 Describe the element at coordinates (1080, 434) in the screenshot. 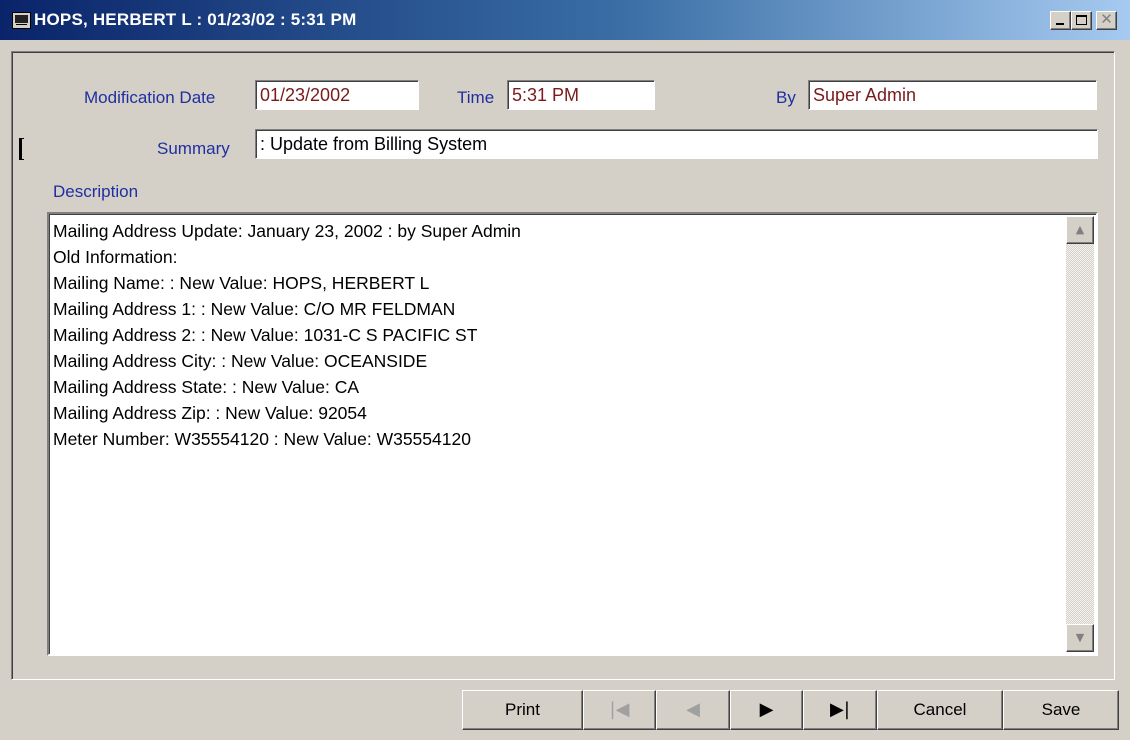

I see `vertical-scrollbar: ▲ ▼` at that location.